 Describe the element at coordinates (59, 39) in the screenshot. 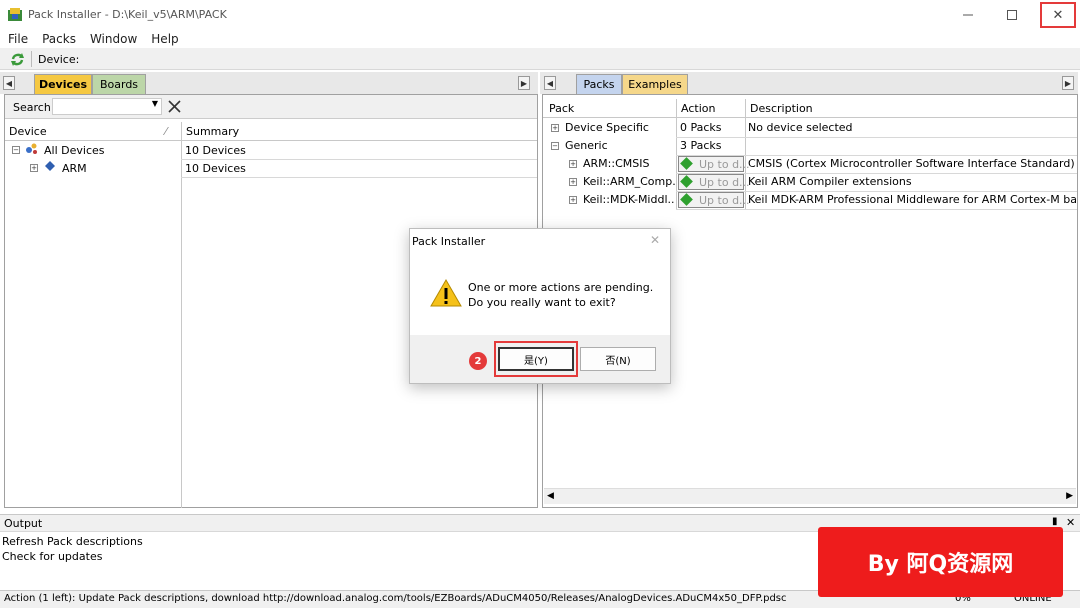

I see `menu-packs: Packs` at that location.